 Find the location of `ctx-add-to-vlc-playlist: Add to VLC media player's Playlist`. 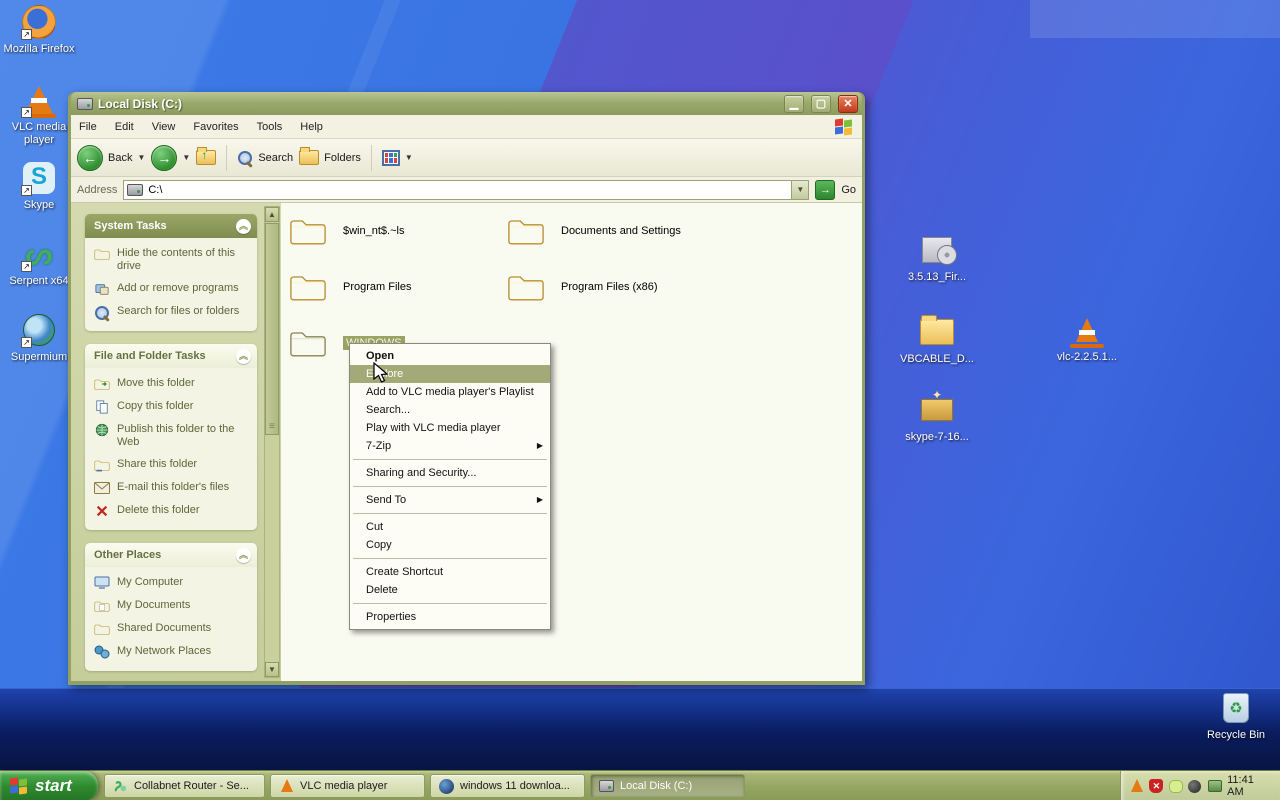

ctx-add-to-vlc-playlist: Add to VLC media player's Playlist is located at coordinates (450, 392).